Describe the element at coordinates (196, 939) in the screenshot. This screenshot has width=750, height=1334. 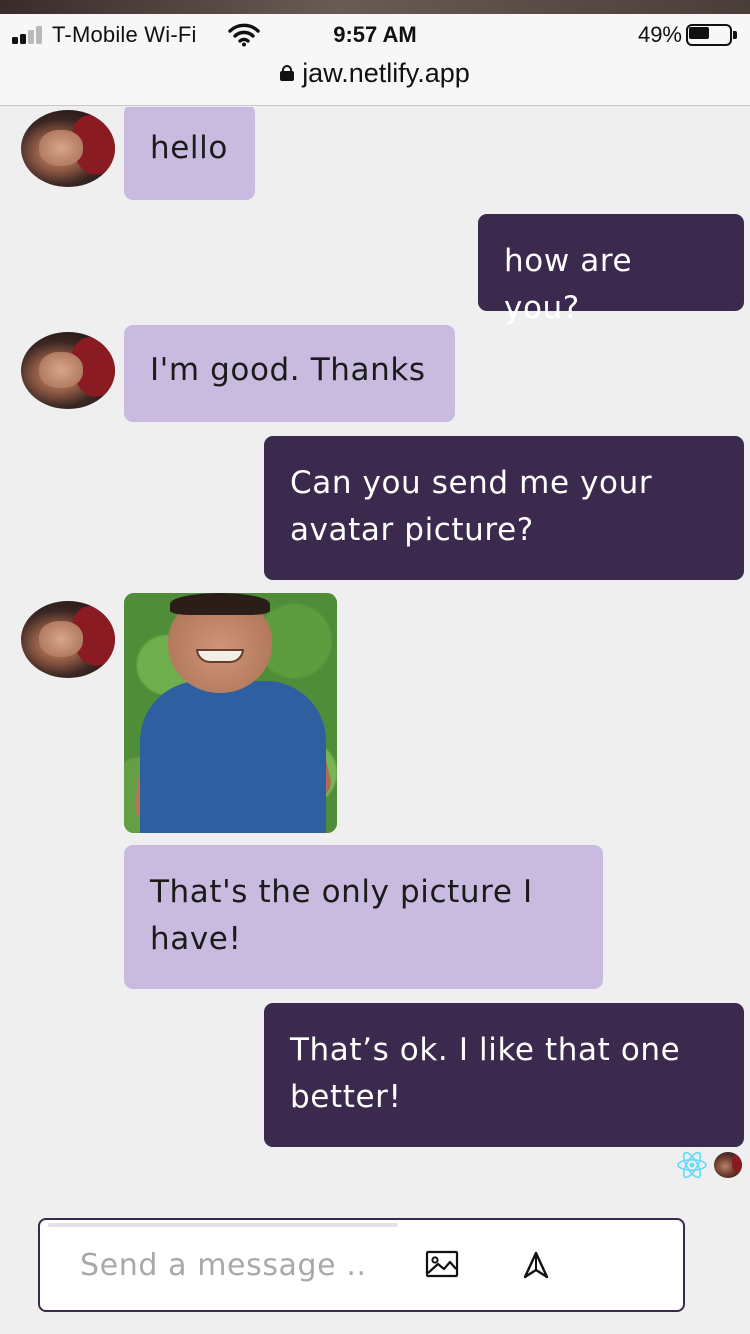
I see `message-text-line: have!` at that location.